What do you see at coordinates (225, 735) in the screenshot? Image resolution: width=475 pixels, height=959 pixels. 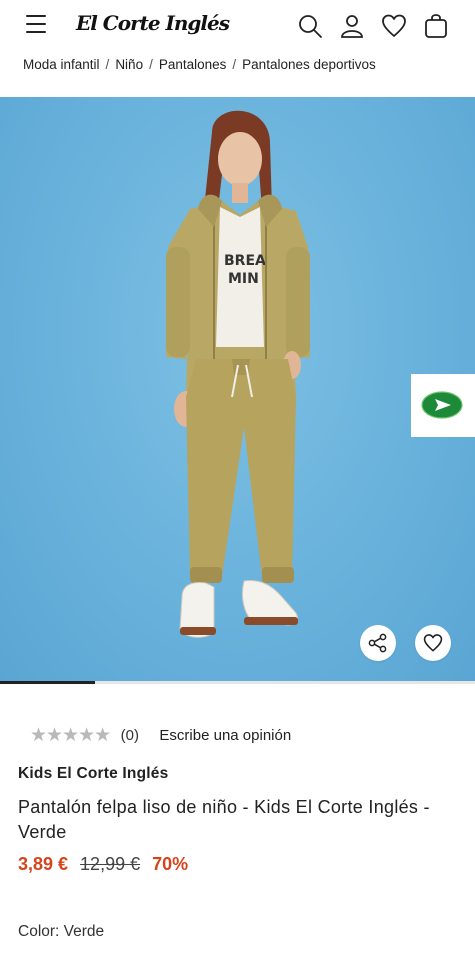 I see `write-review-link: Escribe una opinión` at bounding box center [225, 735].